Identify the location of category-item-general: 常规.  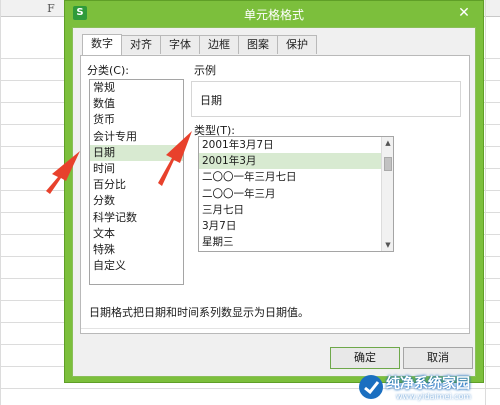
(136, 88).